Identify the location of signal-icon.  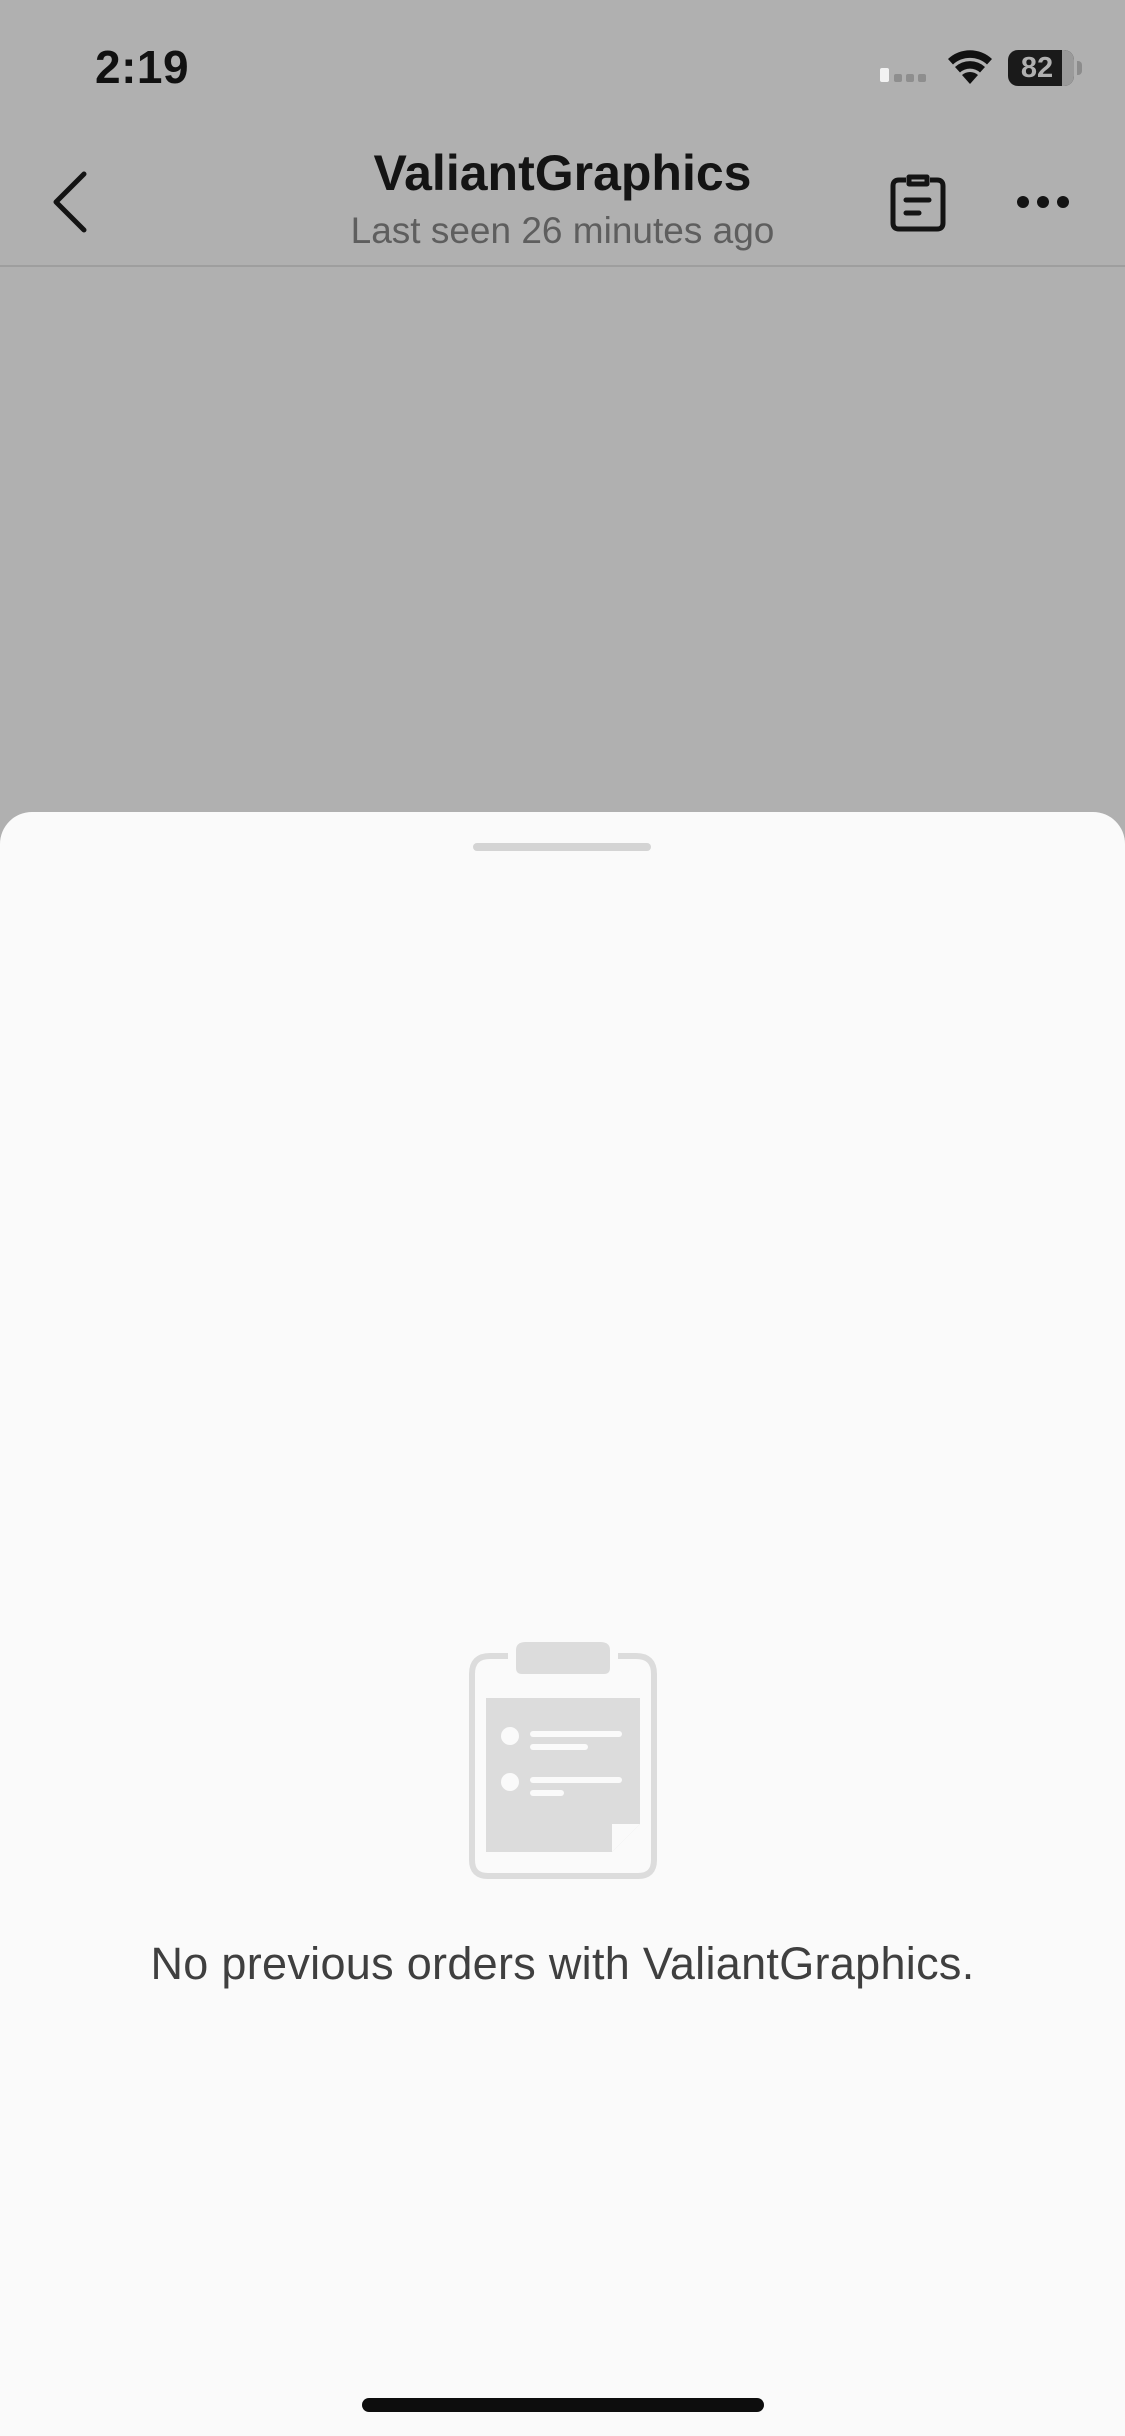
(908, 76).